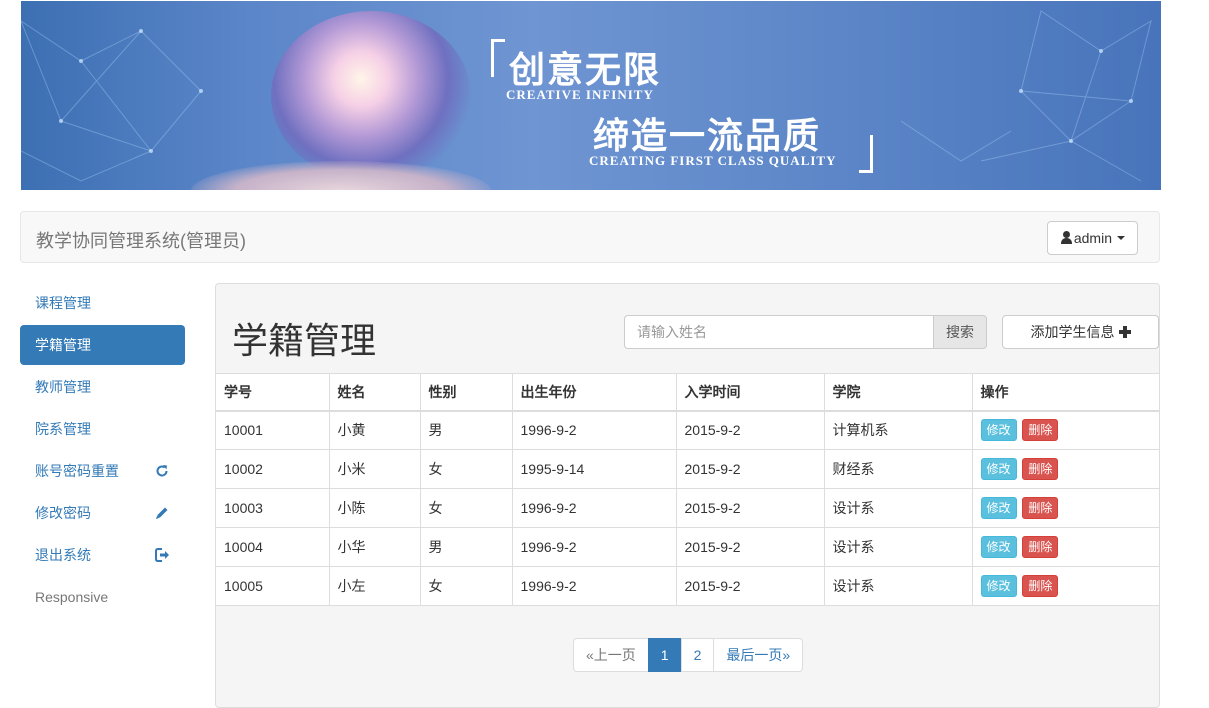 Image resolution: width=1209 pixels, height=708 pixels. What do you see at coordinates (375, 392) in the screenshot?
I see `header-name: 姓名` at bounding box center [375, 392].